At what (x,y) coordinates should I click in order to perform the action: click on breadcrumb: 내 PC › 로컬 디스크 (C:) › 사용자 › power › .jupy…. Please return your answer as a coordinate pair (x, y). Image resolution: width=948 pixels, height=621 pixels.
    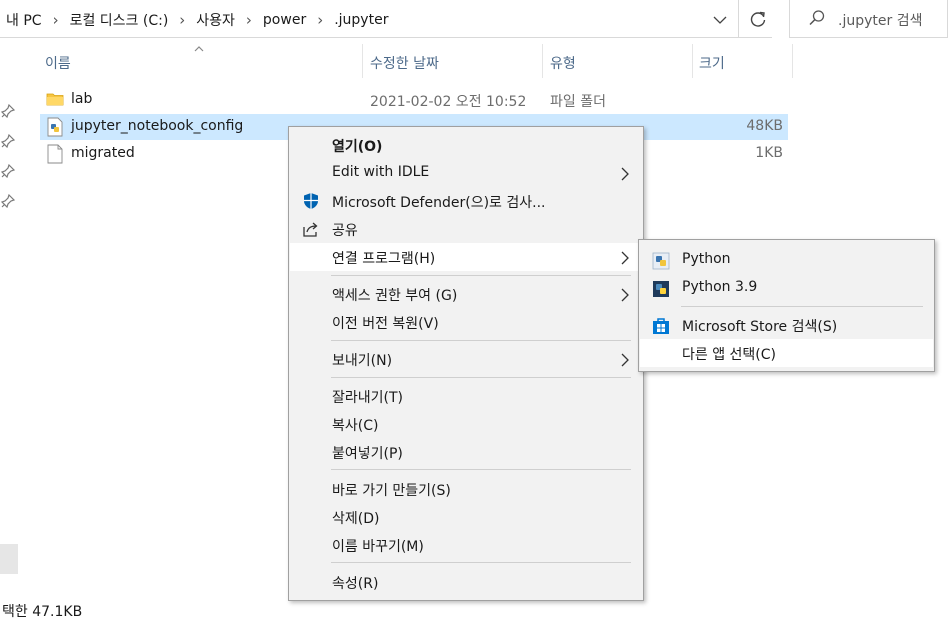
    Looking at the image, I should click on (197, 20).